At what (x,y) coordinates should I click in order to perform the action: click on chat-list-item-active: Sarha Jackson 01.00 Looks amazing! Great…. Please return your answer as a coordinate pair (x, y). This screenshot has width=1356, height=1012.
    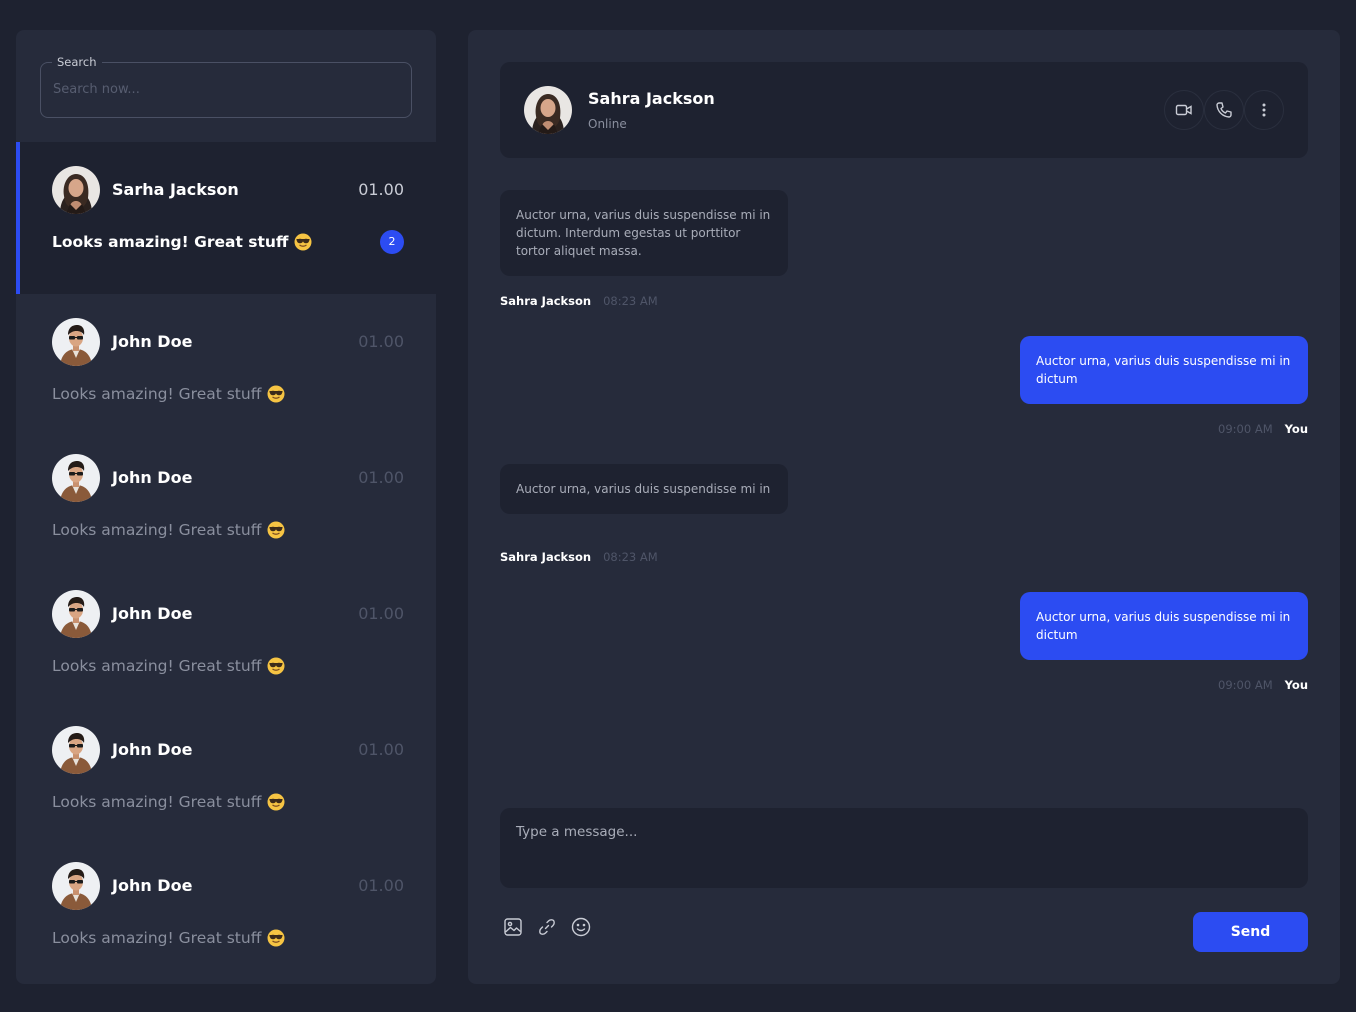
    Looking at the image, I should click on (226, 218).